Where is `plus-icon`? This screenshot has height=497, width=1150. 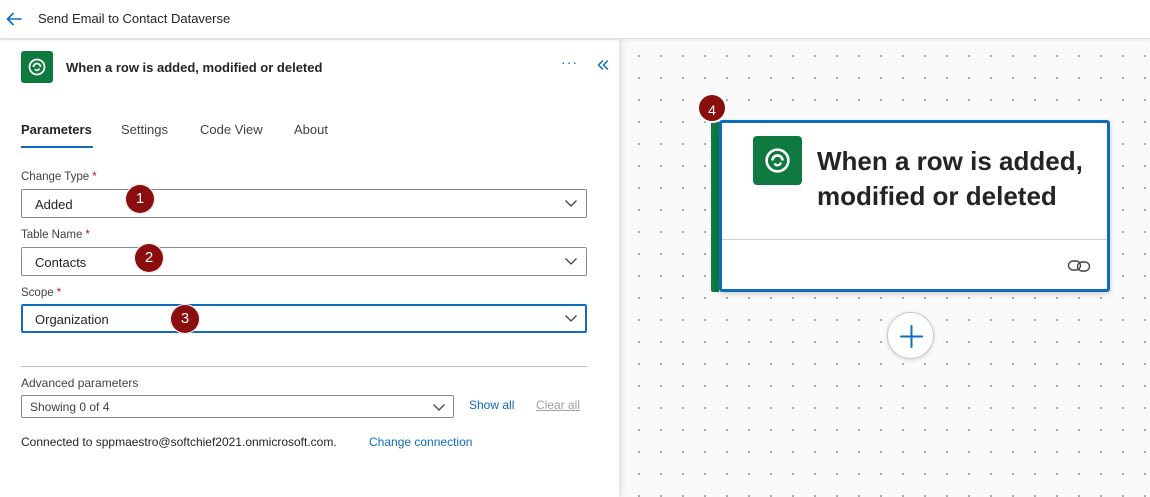
plus-icon is located at coordinates (911, 336).